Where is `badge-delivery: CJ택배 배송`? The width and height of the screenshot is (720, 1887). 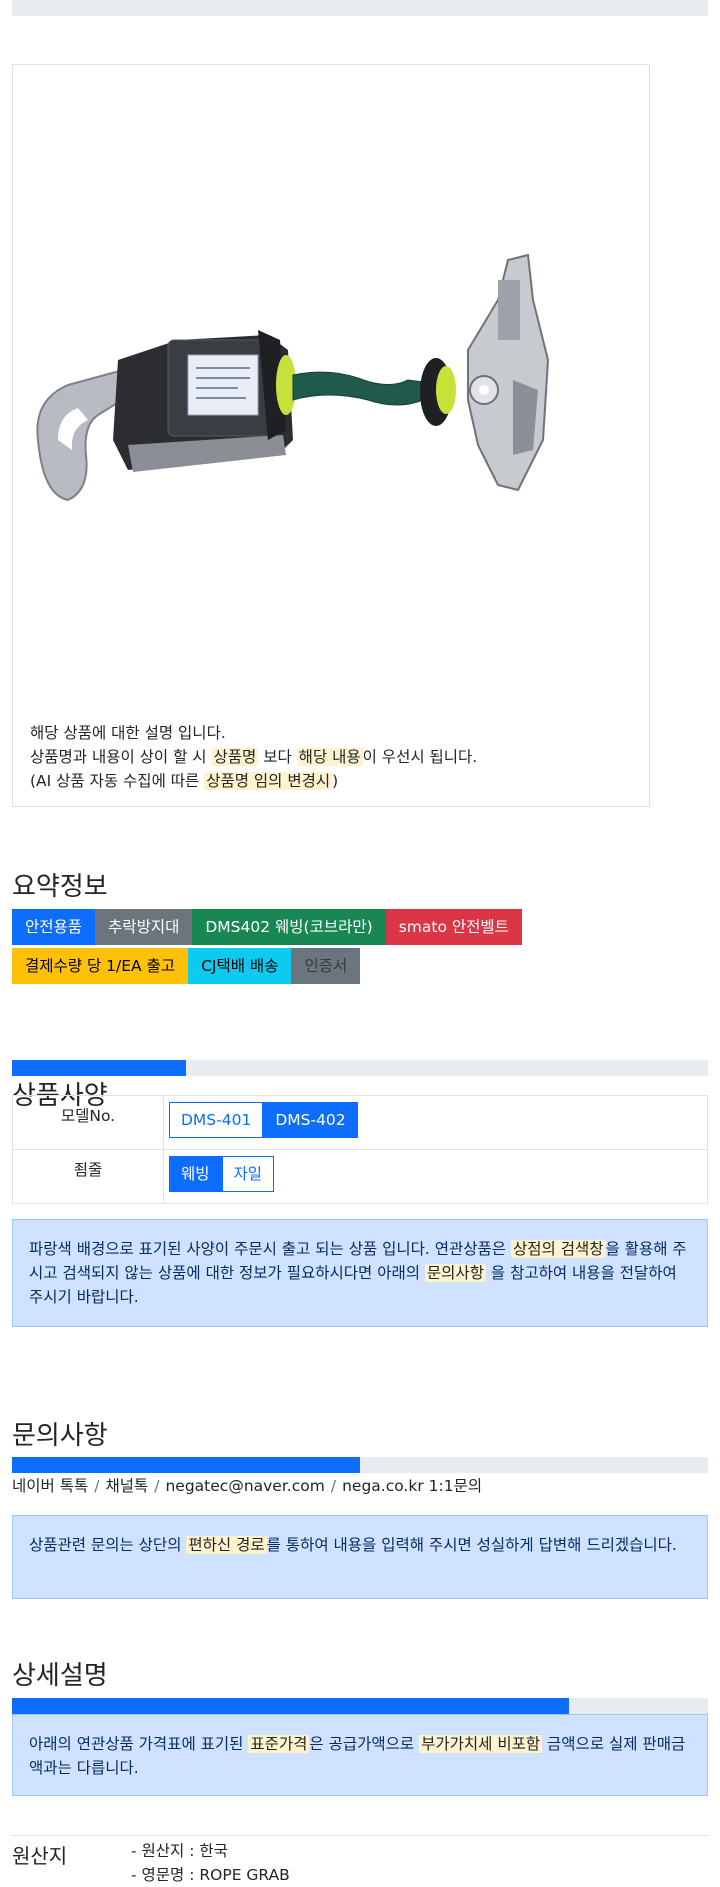
badge-delivery: CJ택배 배송 is located at coordinates (240, 966).